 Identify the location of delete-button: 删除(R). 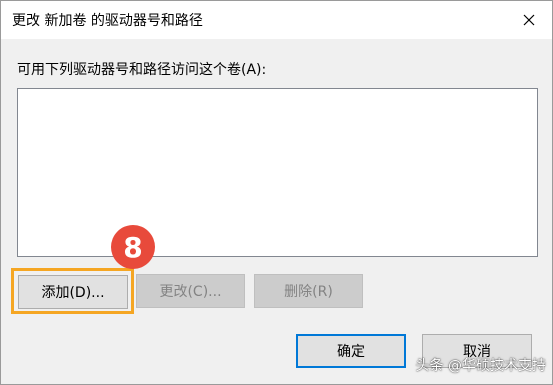
(308, 291).